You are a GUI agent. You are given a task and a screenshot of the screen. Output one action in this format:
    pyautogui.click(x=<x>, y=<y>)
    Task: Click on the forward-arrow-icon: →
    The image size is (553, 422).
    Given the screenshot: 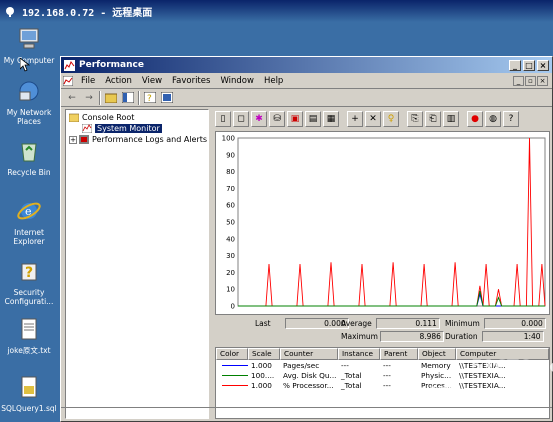 What is the action you would take?
    pyautogui.click(x=89, y=98)
    